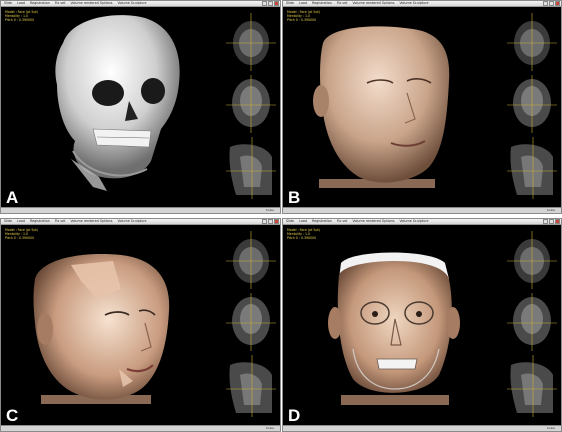 This screenshot has height=432, width=562. I want to click on panel-label: A, so click(12, 197).